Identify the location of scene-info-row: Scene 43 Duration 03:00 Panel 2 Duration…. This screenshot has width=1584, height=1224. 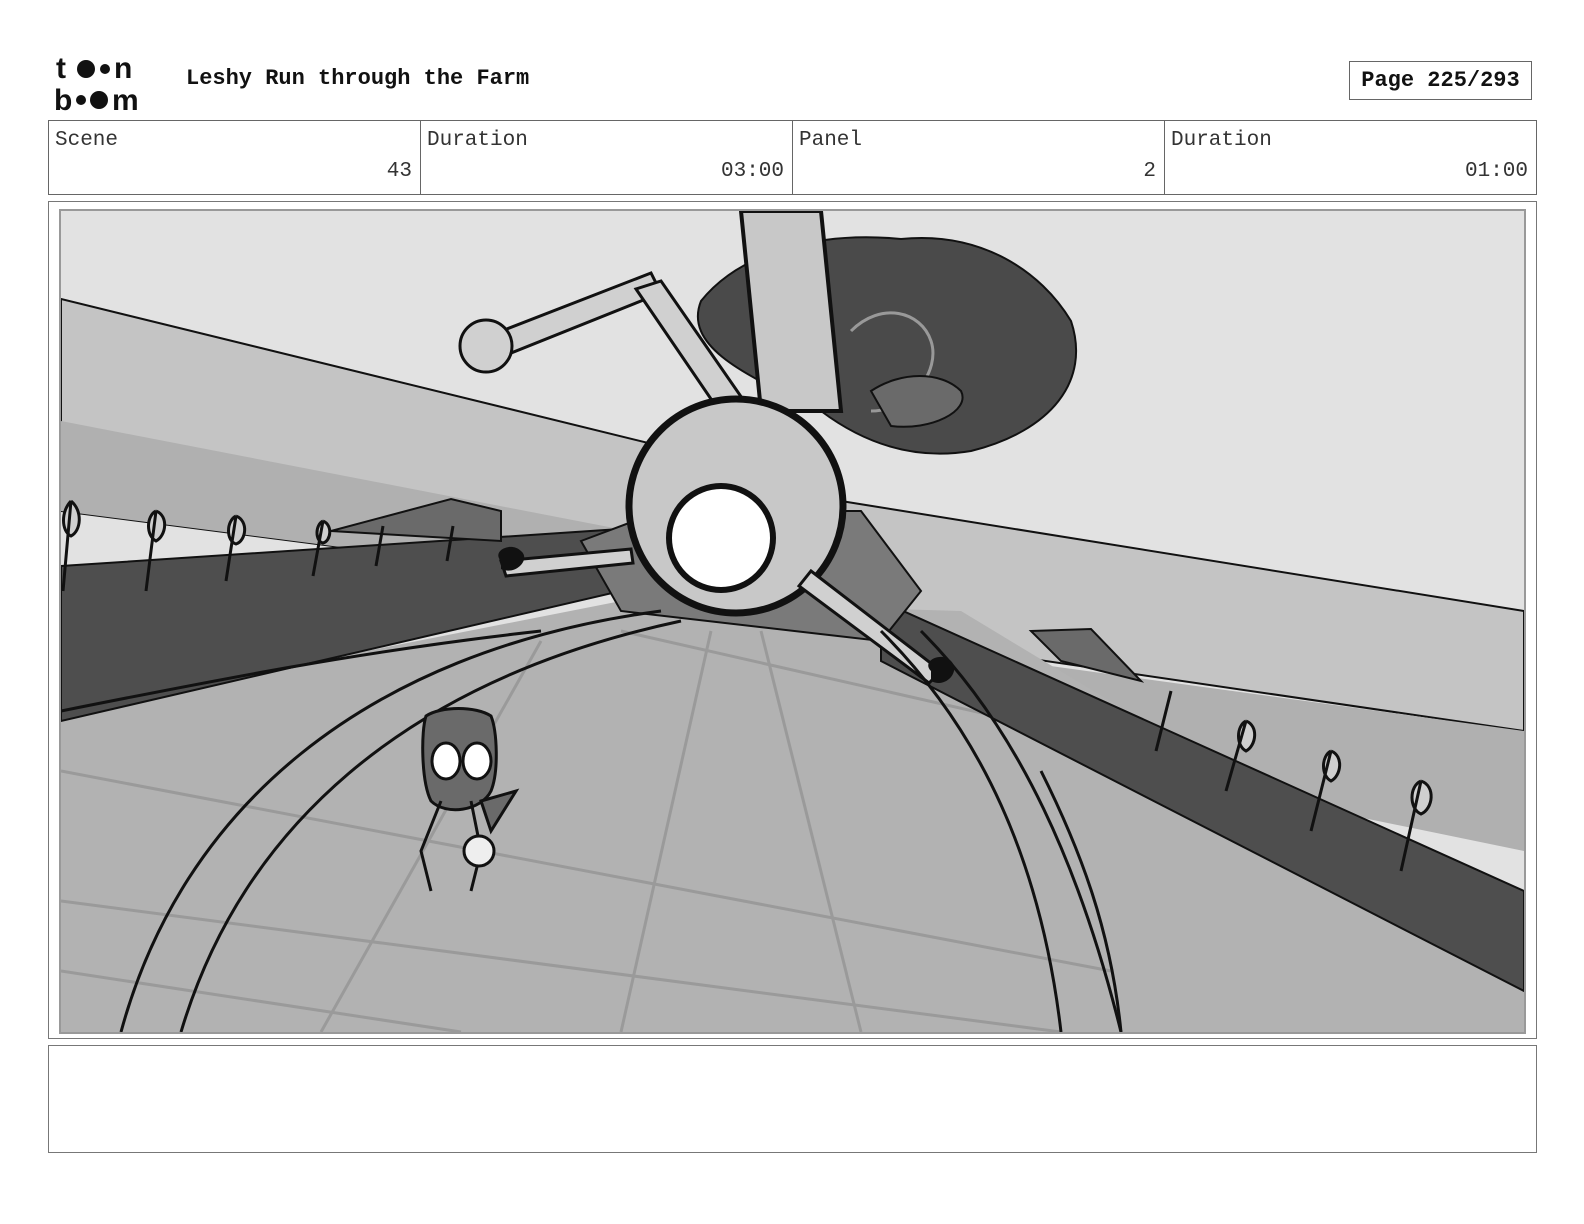
(792, 157).